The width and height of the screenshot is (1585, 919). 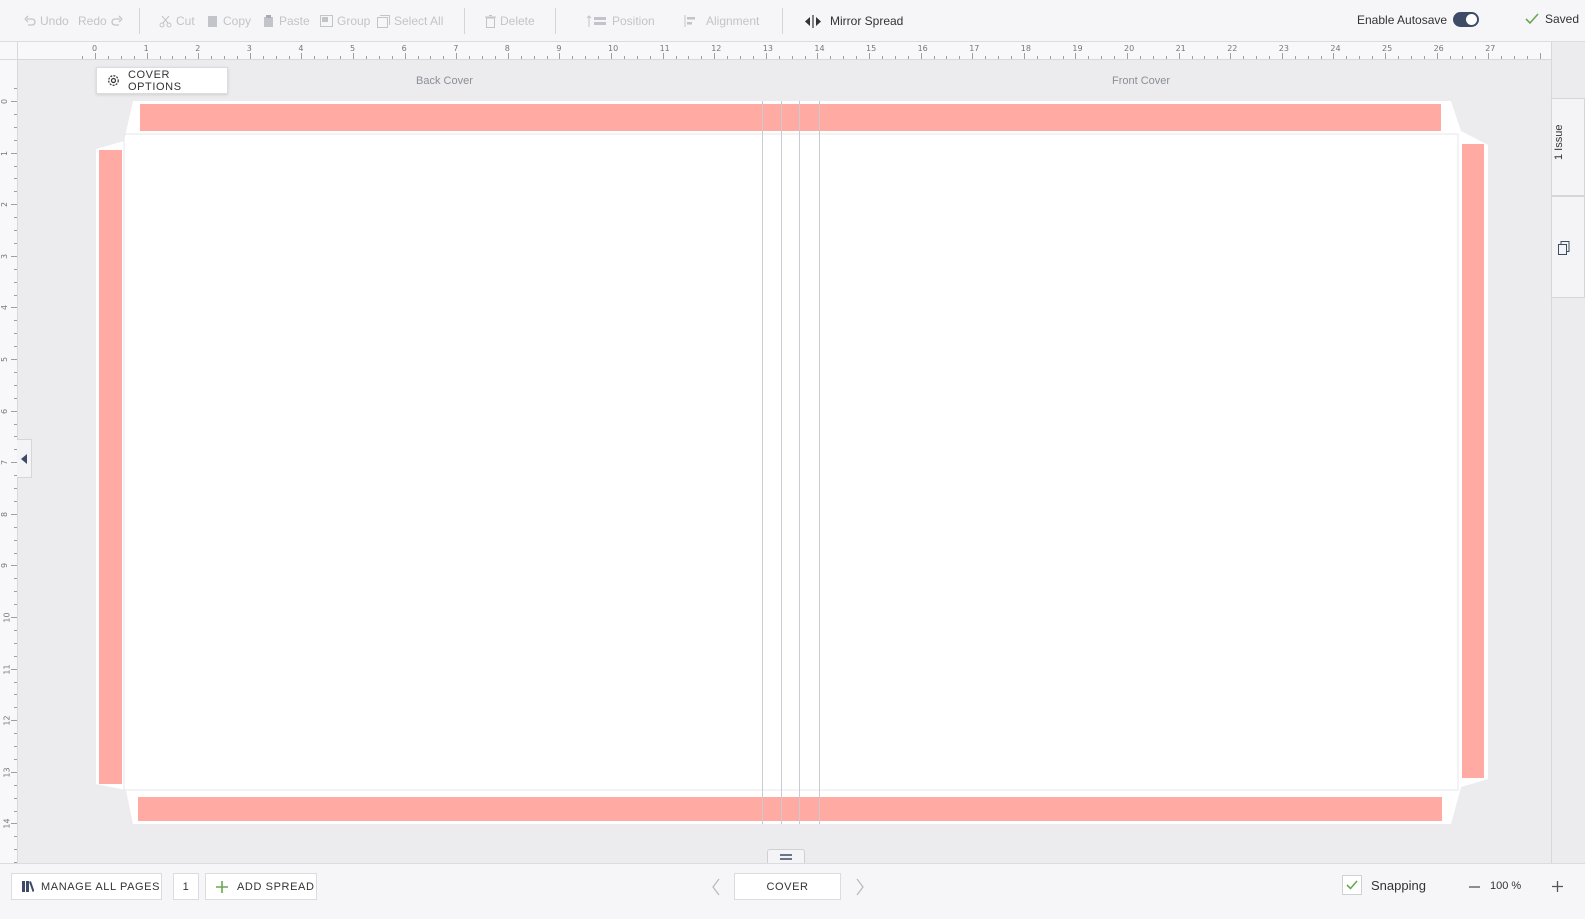 What do you see at coordinates (1402, 19) in the screenshot?
I see `autosave-label: Enable Autosave` at bounding box center [1402, 19].